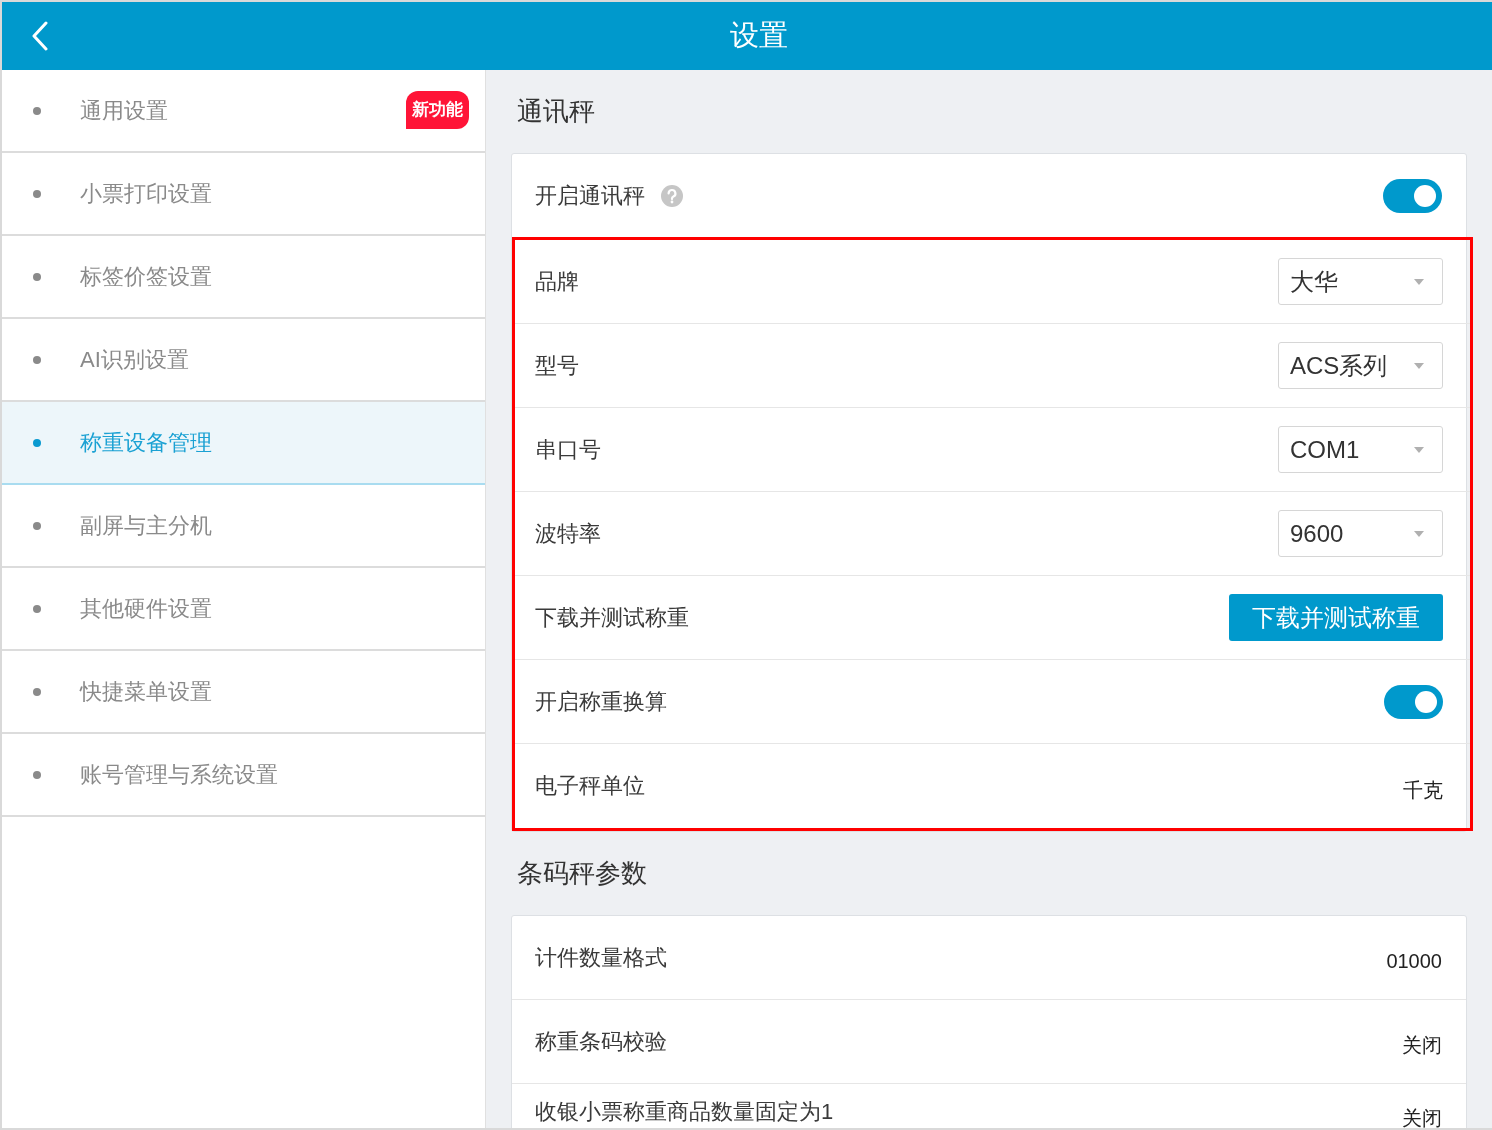 The image size is (1492, 1130). What do you see at coordinates (590, 786) in the screenshot?
I see `setting-label: 电子秤单位` at bounding box center [590, 786].